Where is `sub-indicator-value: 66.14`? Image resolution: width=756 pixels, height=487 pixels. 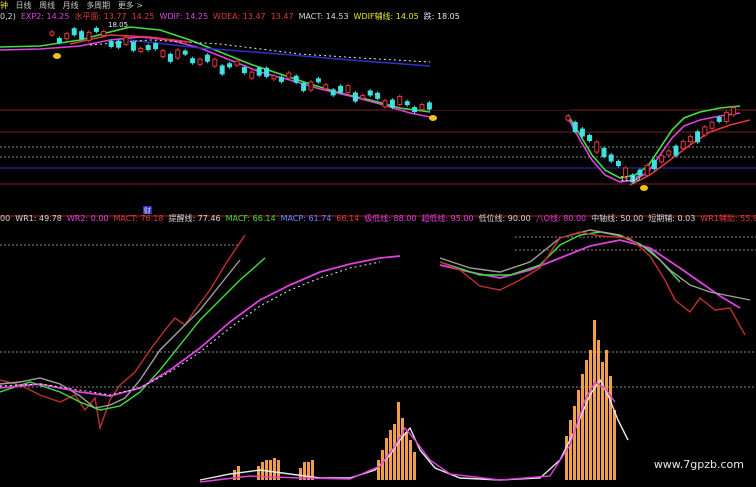
sub-indicator-value: 66.14 is located at coordinates (348, 218).